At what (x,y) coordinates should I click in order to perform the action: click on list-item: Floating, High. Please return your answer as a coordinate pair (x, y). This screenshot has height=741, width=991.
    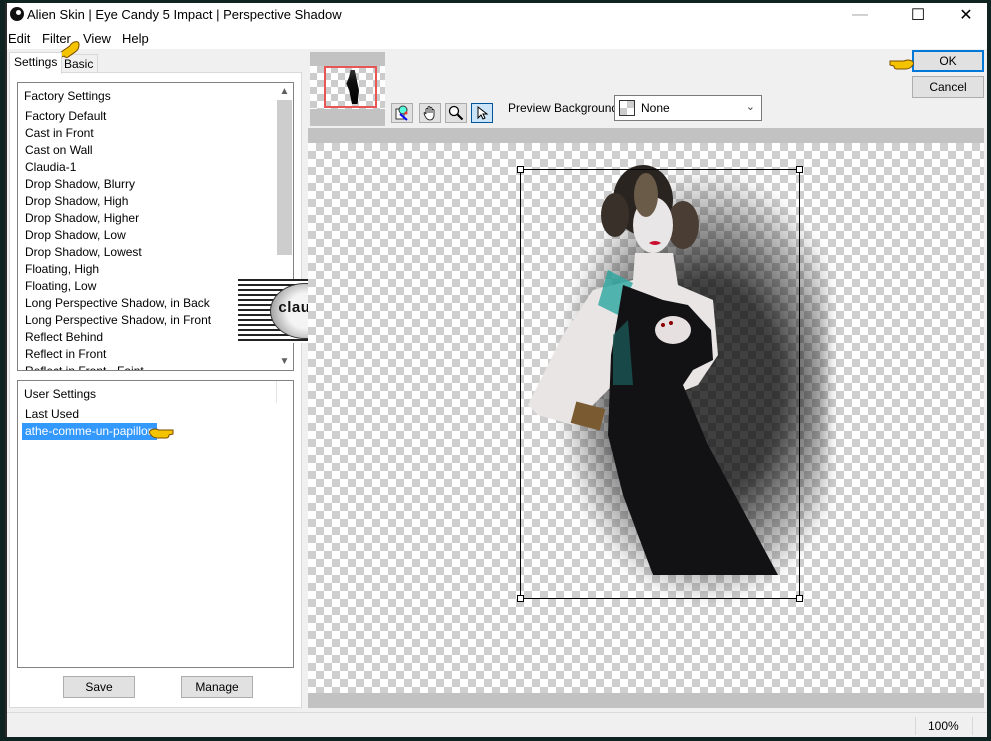
    Looking at the image, I should click on (62, 269).